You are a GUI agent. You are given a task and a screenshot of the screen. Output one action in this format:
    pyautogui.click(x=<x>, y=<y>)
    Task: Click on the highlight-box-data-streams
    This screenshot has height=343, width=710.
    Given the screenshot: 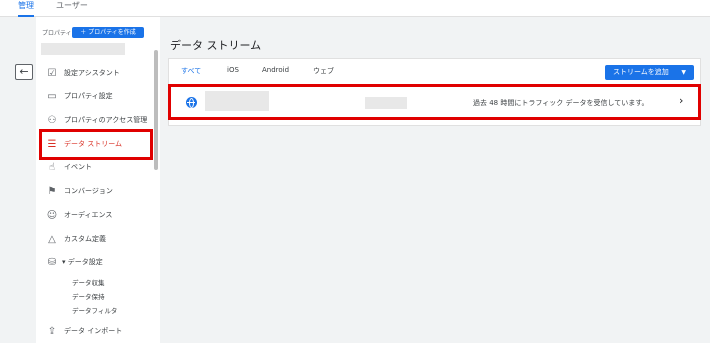 What is the action you would take?
    pyautogui.click(x=96, y=144)
    